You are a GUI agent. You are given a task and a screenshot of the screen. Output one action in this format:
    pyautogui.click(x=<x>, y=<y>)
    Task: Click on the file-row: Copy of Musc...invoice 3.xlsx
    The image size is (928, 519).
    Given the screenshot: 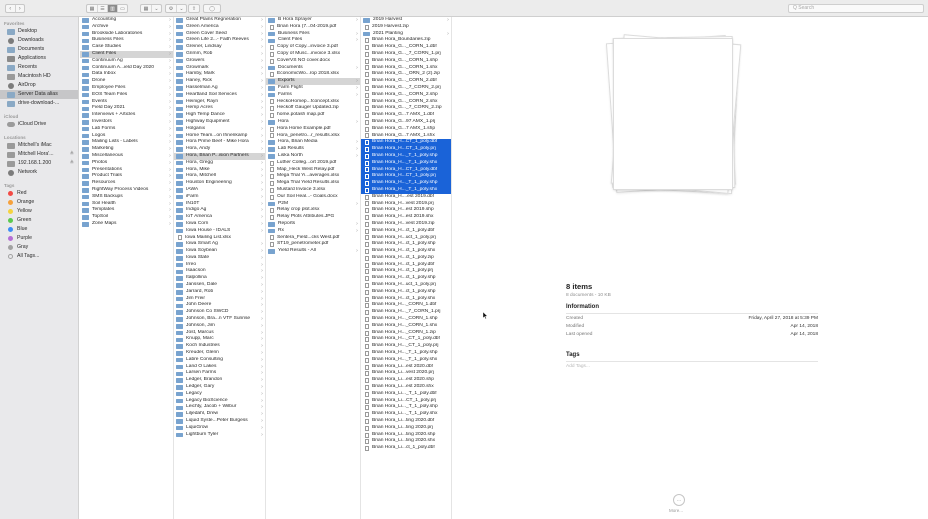 What is the action you would take?
    pyautogui.click(x=313, y=54)
    